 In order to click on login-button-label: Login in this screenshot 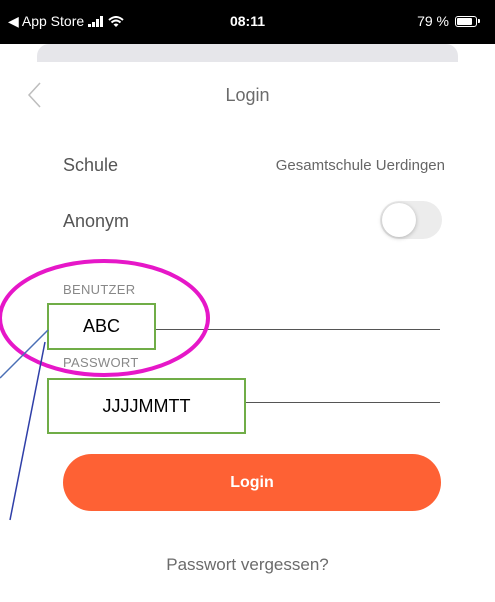, I will do `click(252, 482)`.